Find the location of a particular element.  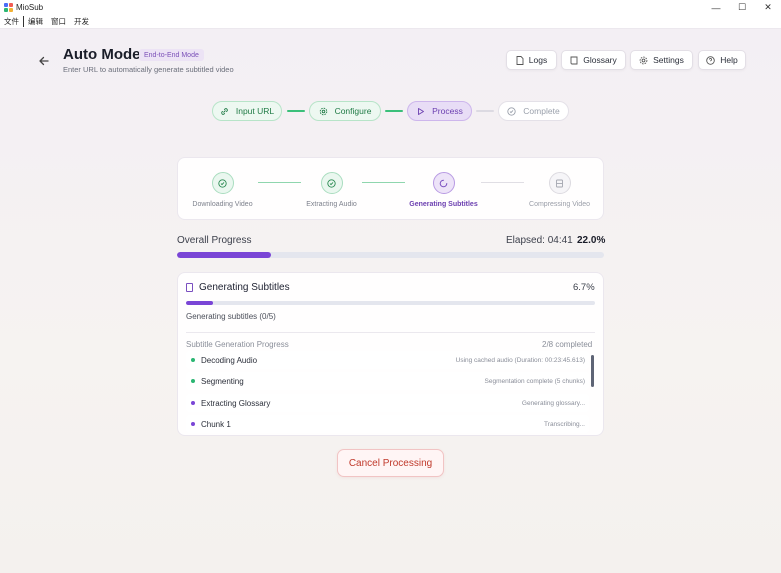

minimize-button: — is located at coordinates (716, 7).